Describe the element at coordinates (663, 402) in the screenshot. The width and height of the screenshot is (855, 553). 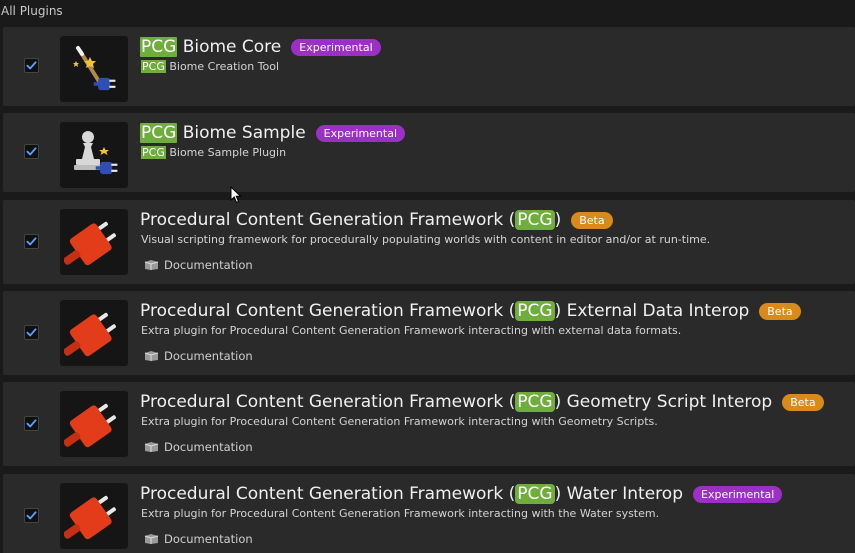
I see `title-text-end: ) Geometry Script Interop` at that location.